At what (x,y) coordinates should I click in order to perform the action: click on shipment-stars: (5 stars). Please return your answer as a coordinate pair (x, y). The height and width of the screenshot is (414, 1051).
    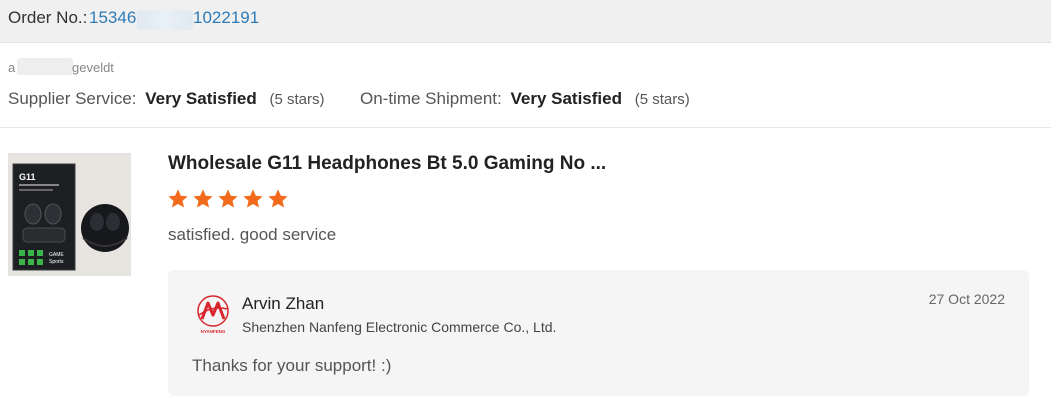
    Looking at the image, I should click on (662, 99).